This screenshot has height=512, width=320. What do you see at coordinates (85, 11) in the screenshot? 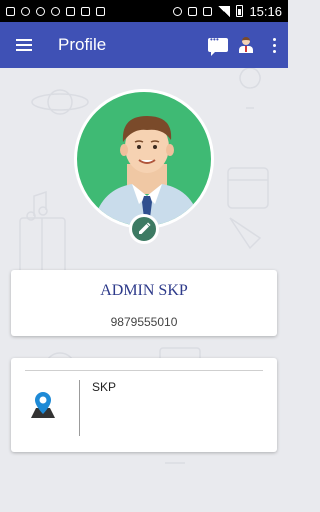
I see `usb-icon` at bounding box center [85, 11].